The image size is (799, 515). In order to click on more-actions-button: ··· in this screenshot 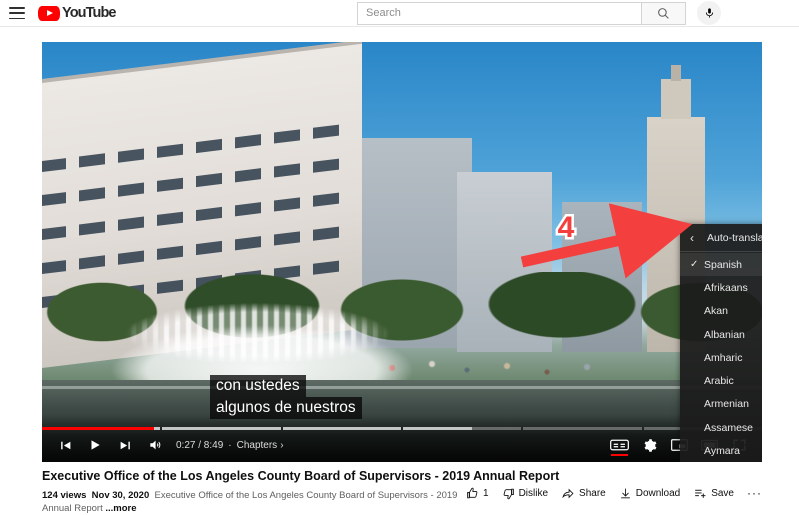, I will do `click(754, 493)`.